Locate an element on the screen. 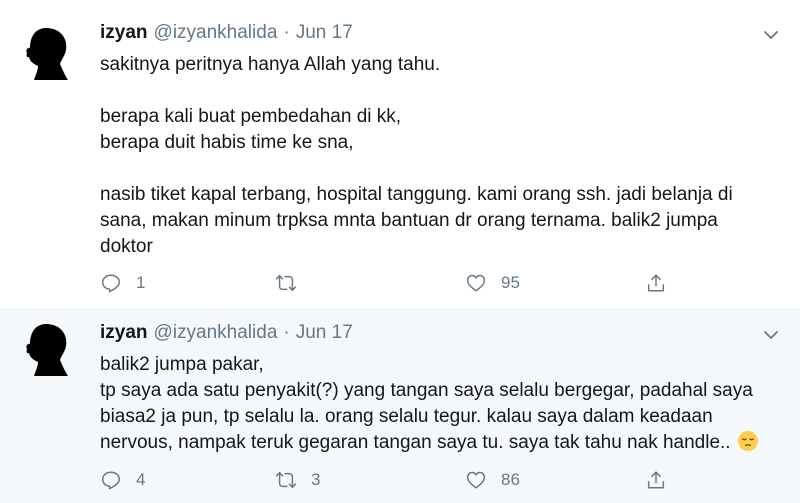  retweet-button is located at coordinates (293, 283).